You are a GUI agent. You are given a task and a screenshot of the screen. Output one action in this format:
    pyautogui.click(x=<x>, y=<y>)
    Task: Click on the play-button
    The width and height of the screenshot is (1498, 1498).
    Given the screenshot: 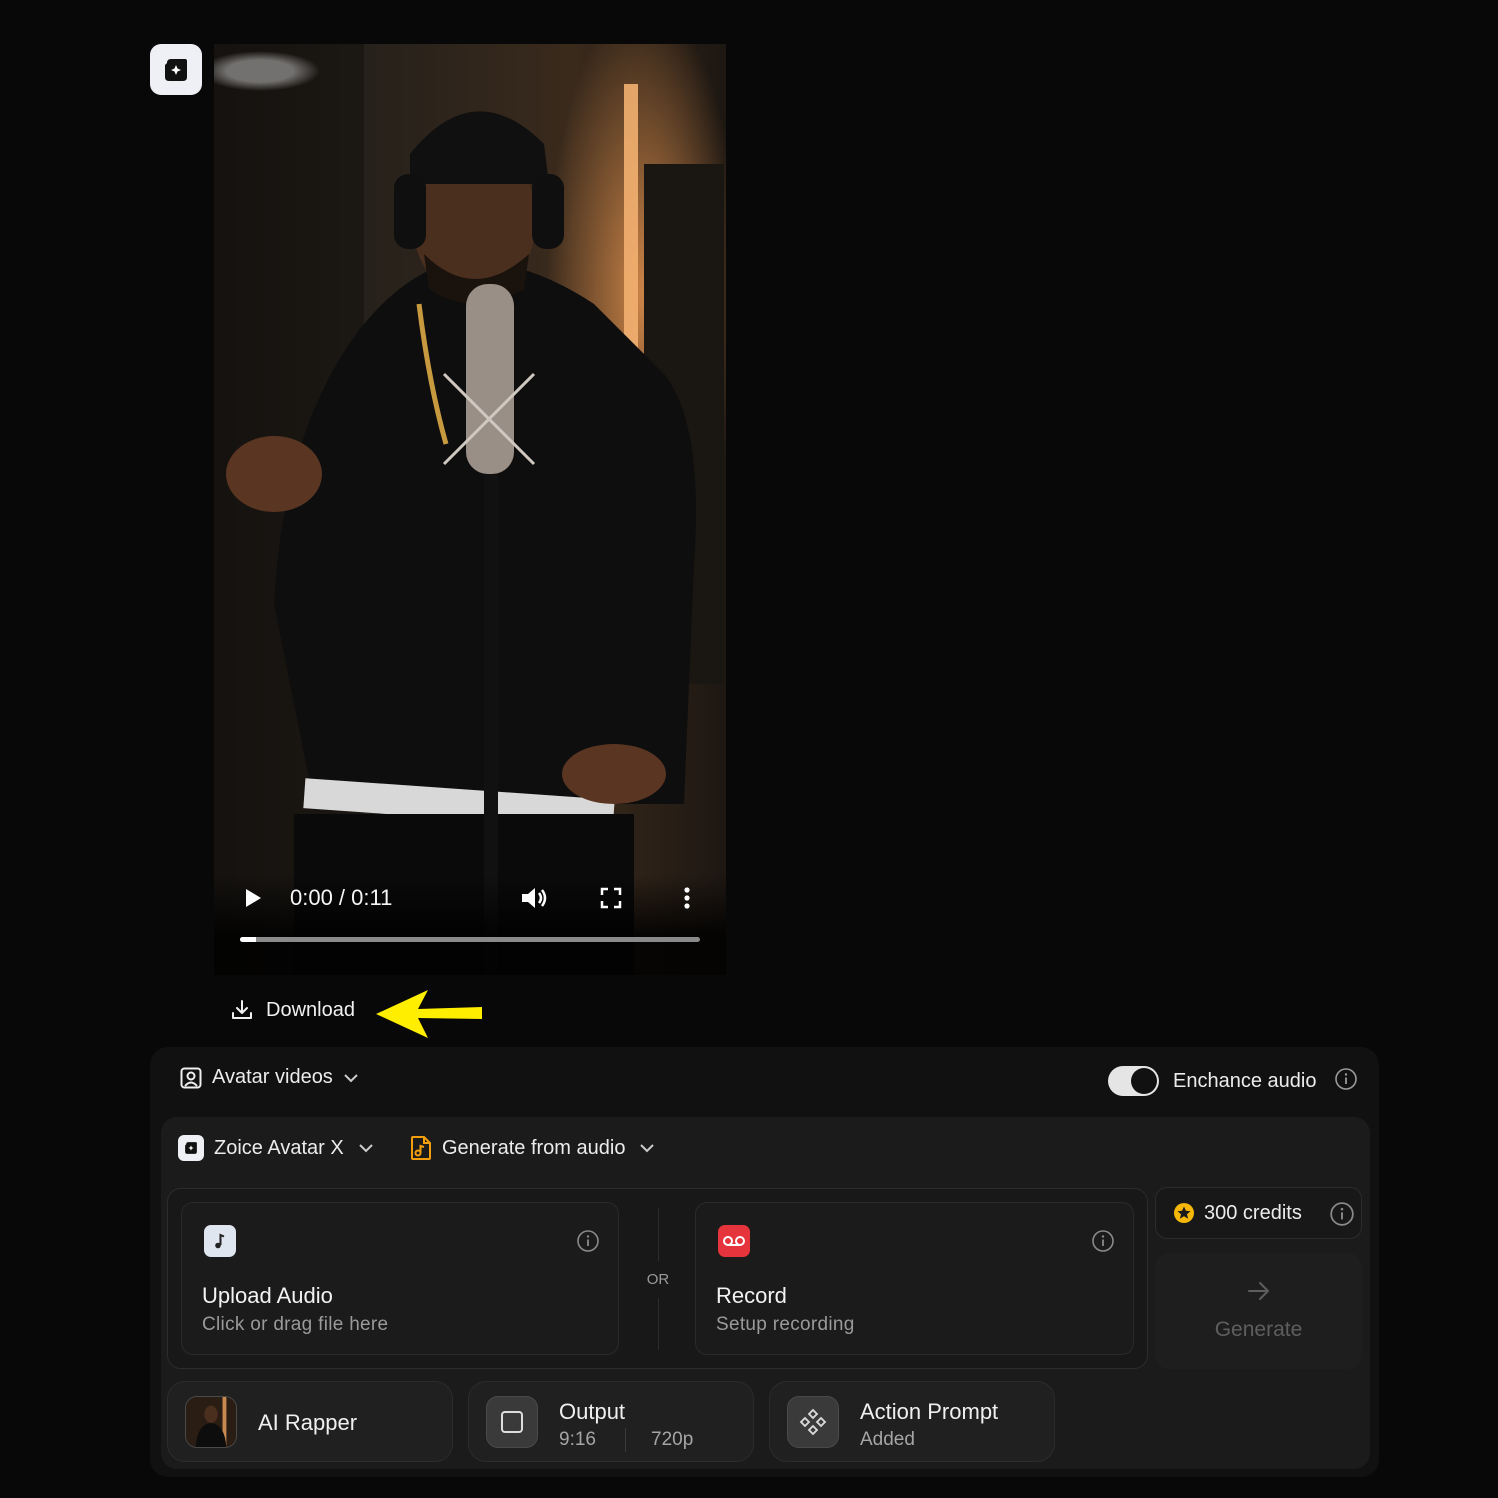 What is the action you would take?
    pyautogui.click(x=253, y=898)
    